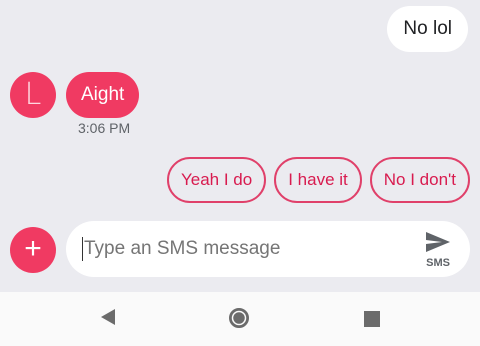 This screenshot has width=480, height=346. I want to click on message-timestamp: 3:06 PM, so click(104, 128).